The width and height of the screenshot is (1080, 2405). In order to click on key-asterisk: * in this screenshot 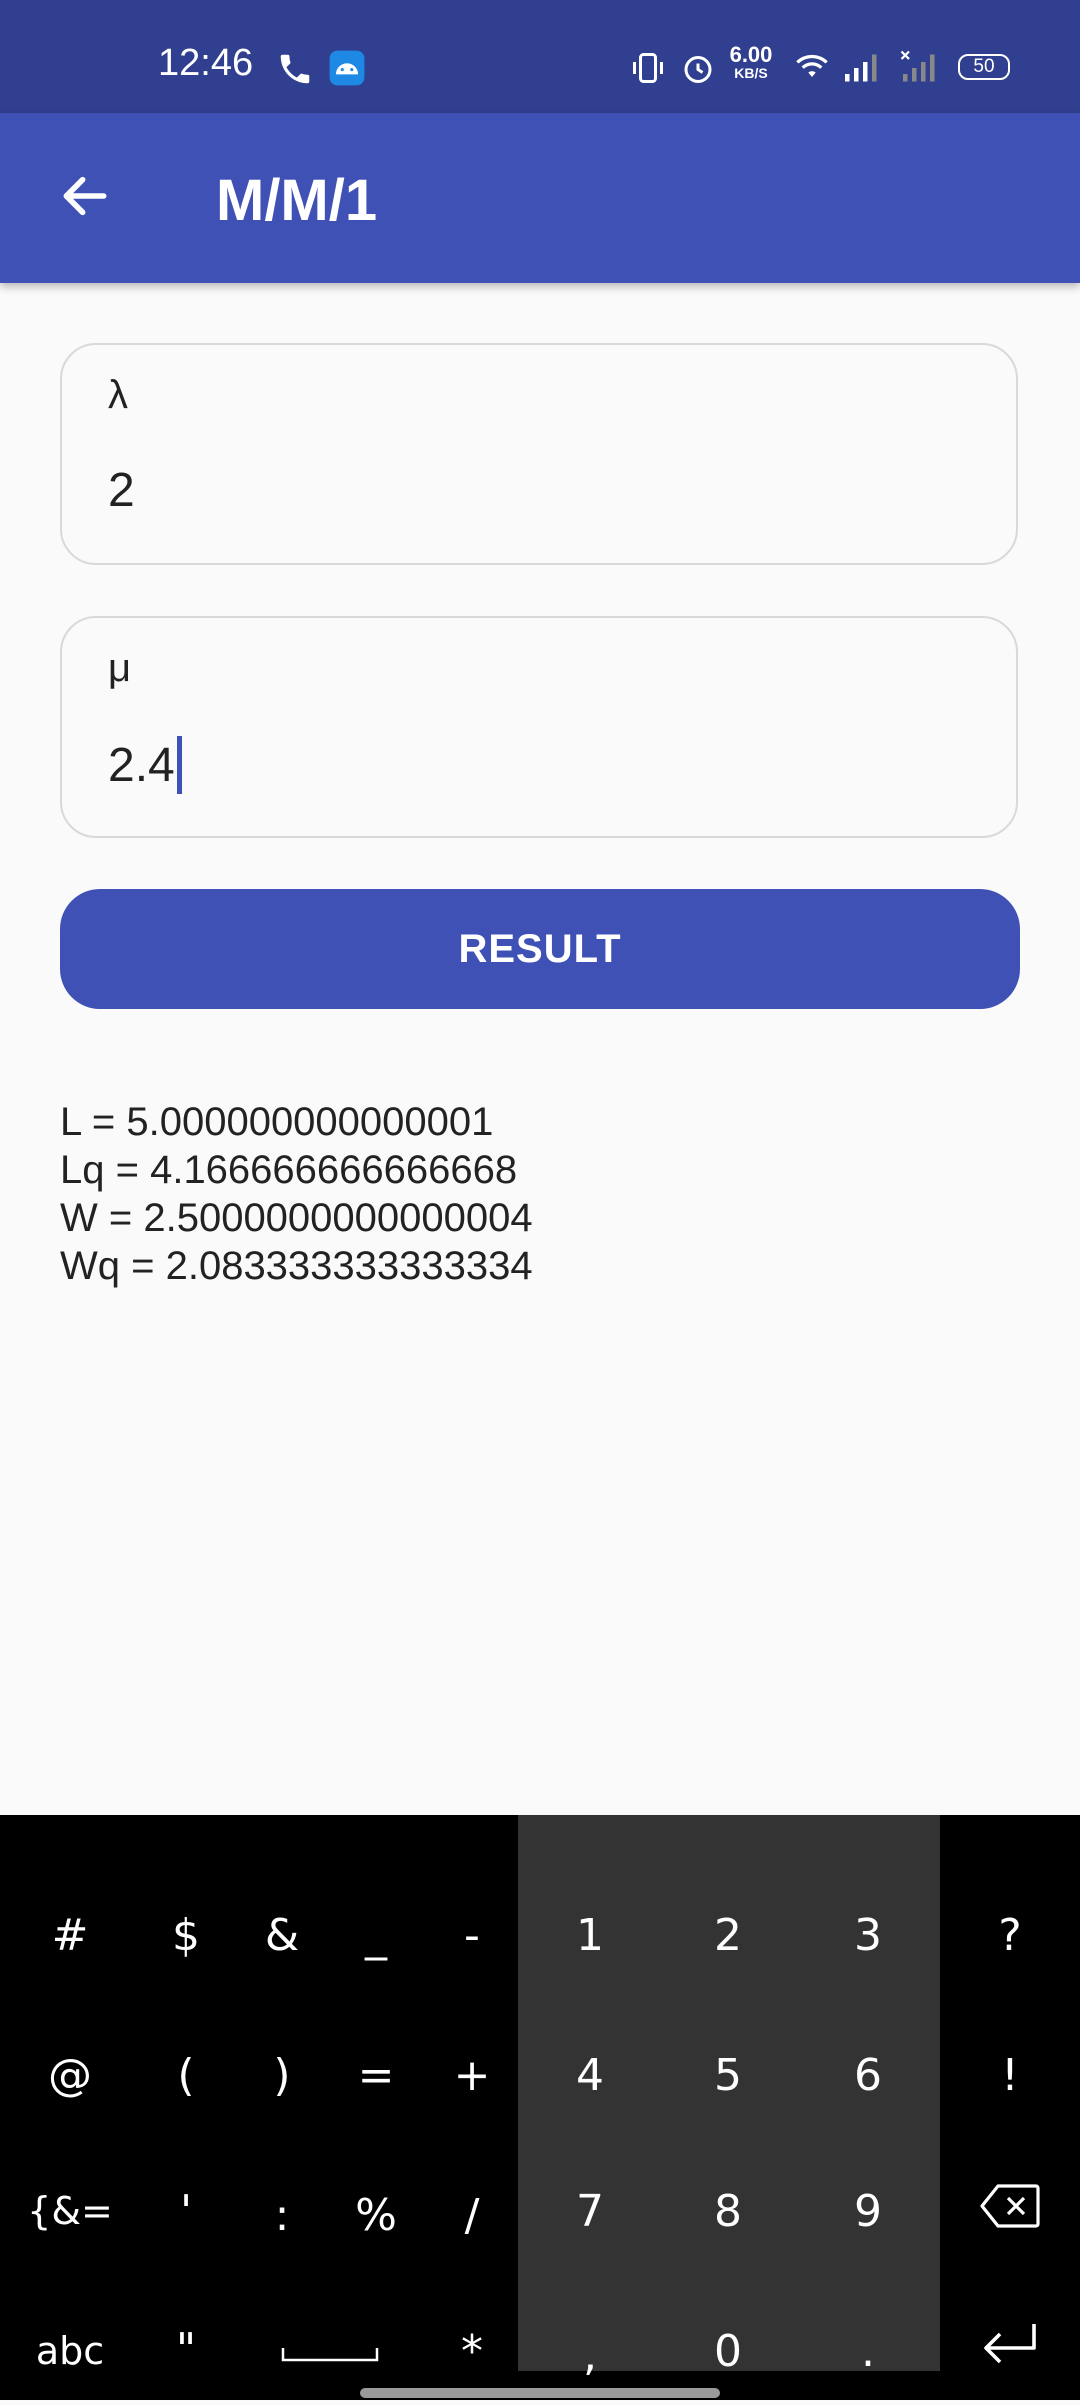, I will do `click(472, 2351)`.